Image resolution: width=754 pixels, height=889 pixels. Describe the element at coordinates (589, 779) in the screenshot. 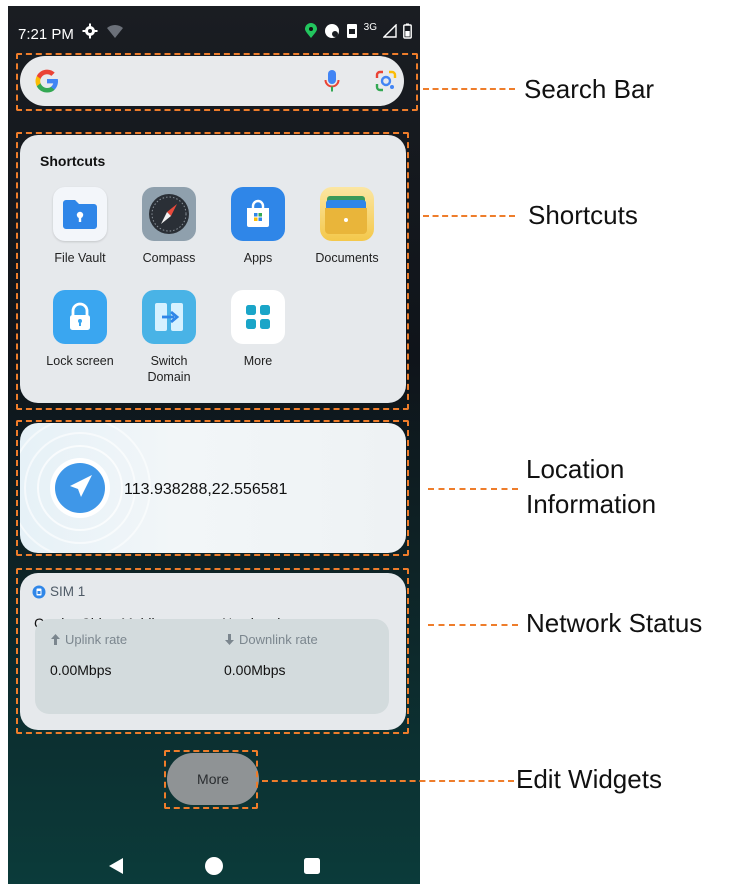

I see `annotation-edit-widgets: Edit Widgets` at that location.